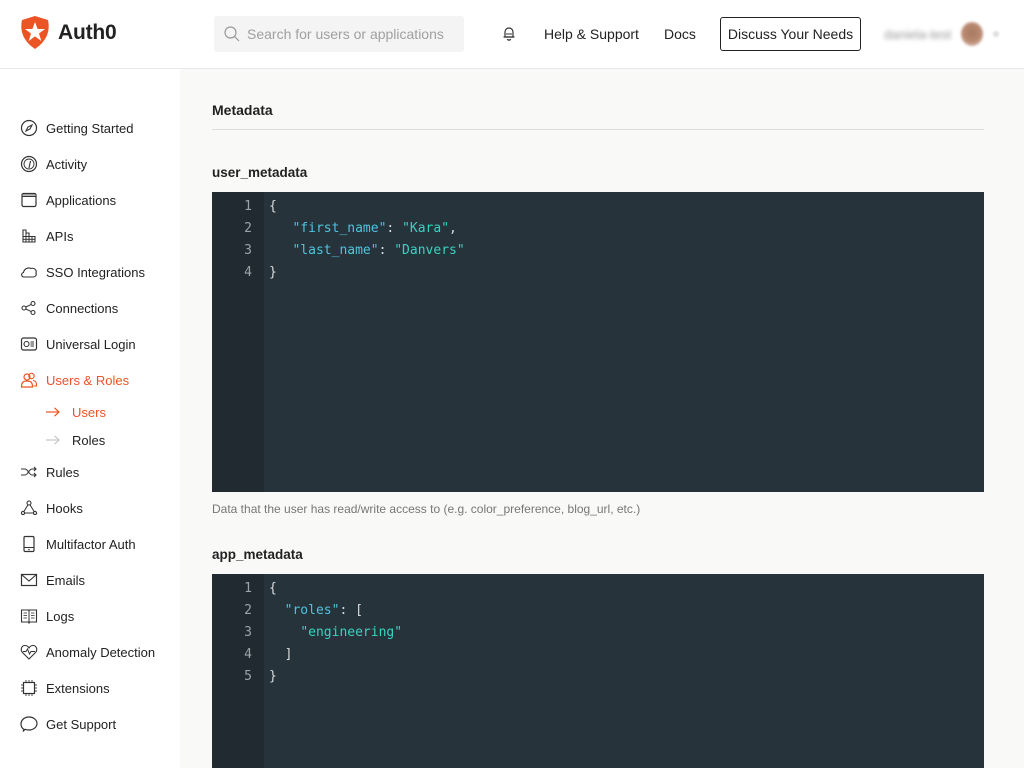 The image size is (1024, 768). Describe the element at coordinates (101, 652) in the screenshot. I see `sidebar-item-label: Anomaly Detection` at that location.